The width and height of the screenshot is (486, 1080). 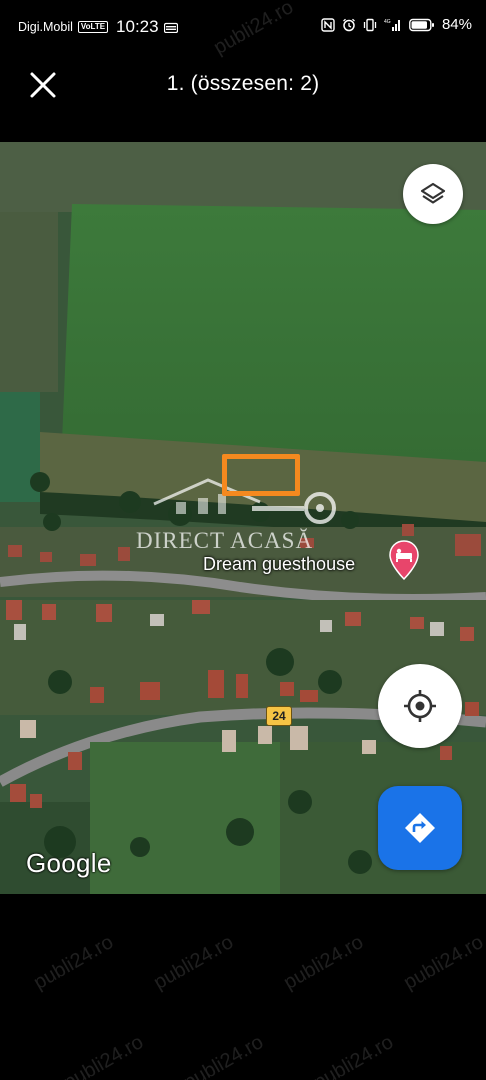 I want to click on layers-button, so click(x=433, y=194).